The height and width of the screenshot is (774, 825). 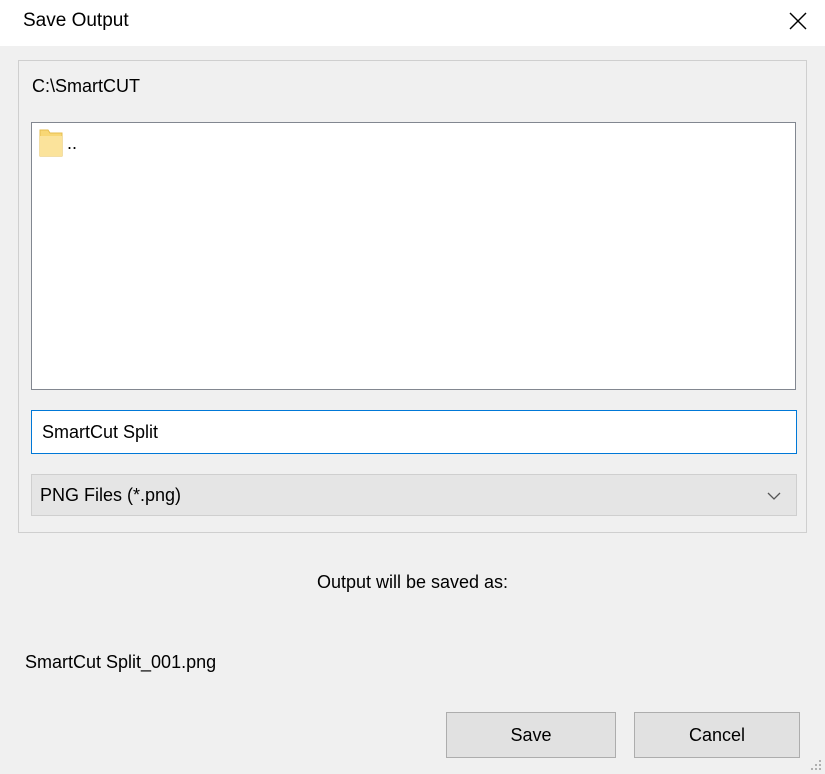 What do you see at coordinates (717, 735) in the screenshot?
I see `cancel-button: Cancel` at bounding box center [717, 735].